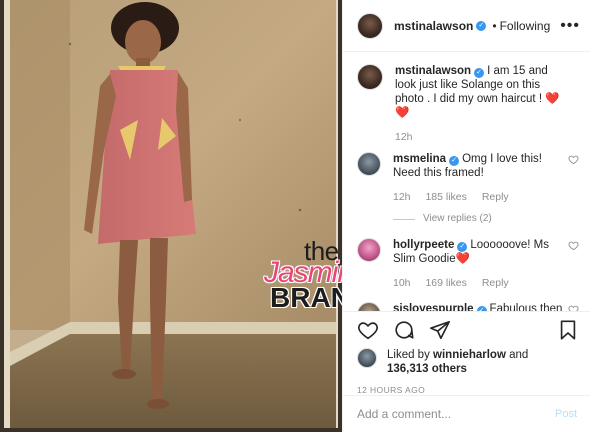 Image resolution: width=590 pixels, height=432 pixels. What do you see at coordinates (440, 330) in the screenshot?
I see `share-paper-plane-icon` at bounding box center [440, 330].